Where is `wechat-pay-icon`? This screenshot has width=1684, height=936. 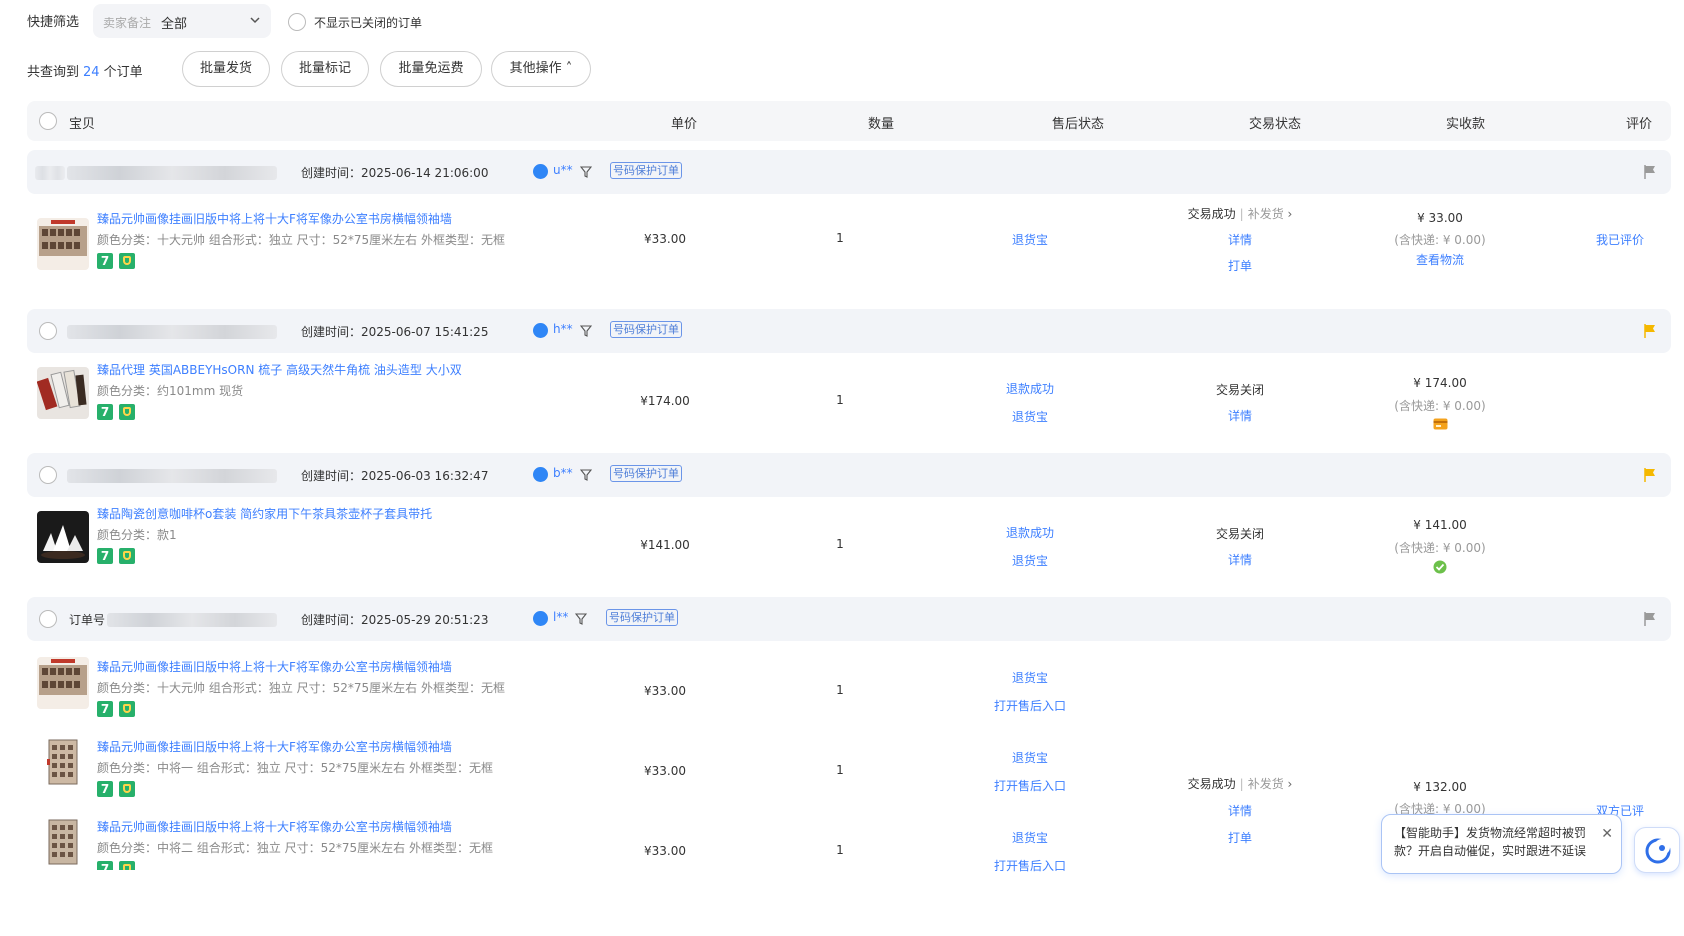 wechat-pay-icon is located at coordinates (1440, 567).